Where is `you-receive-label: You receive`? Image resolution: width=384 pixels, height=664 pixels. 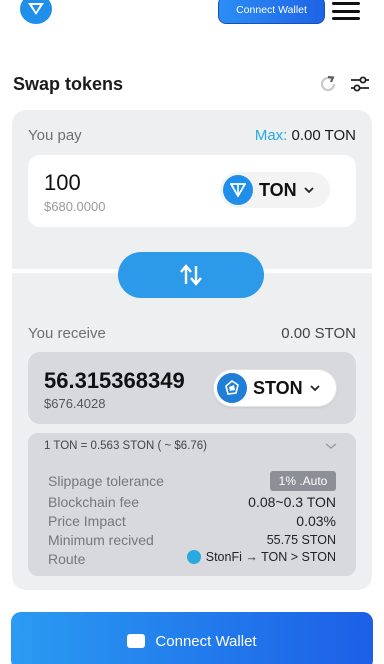 you-receive-label: You receive is located at coordinates (67, 333).